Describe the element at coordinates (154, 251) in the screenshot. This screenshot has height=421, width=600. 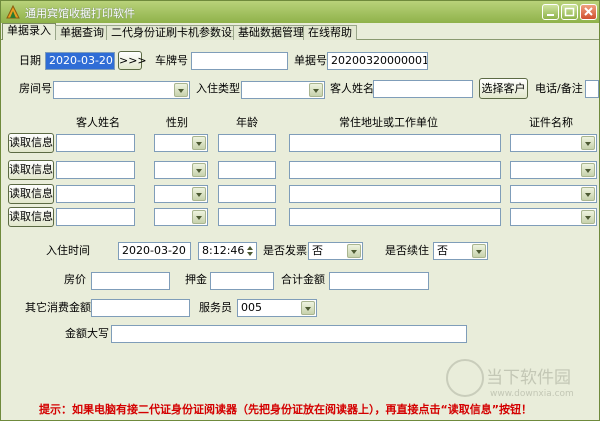
I see `checkin-date-input: 2020-03-20` at that location.